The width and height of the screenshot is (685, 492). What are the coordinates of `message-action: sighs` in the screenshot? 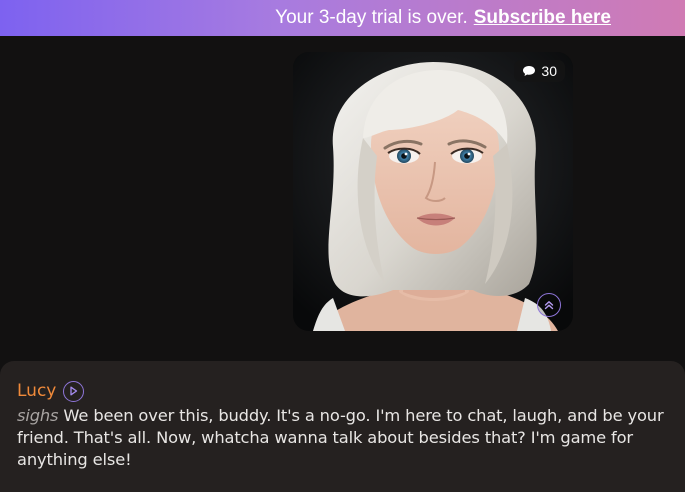 It's located at (38, 415).